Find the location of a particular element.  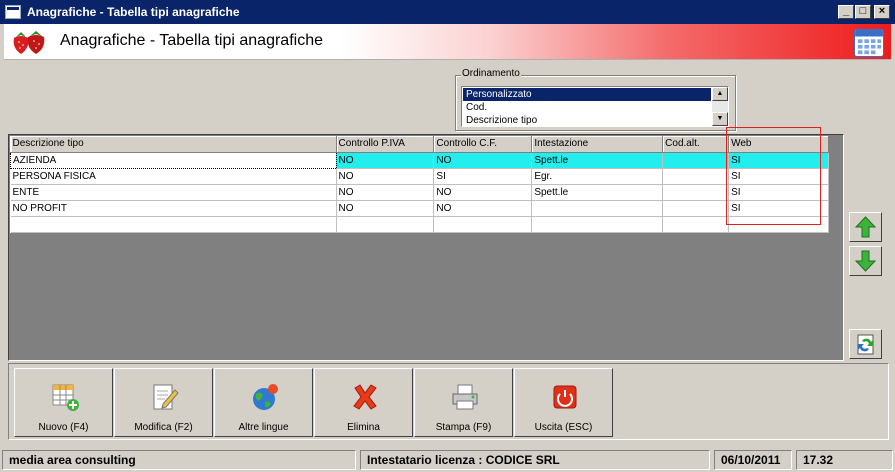

new-button: Nuovo (F4) is located at coordinates (63, 402).